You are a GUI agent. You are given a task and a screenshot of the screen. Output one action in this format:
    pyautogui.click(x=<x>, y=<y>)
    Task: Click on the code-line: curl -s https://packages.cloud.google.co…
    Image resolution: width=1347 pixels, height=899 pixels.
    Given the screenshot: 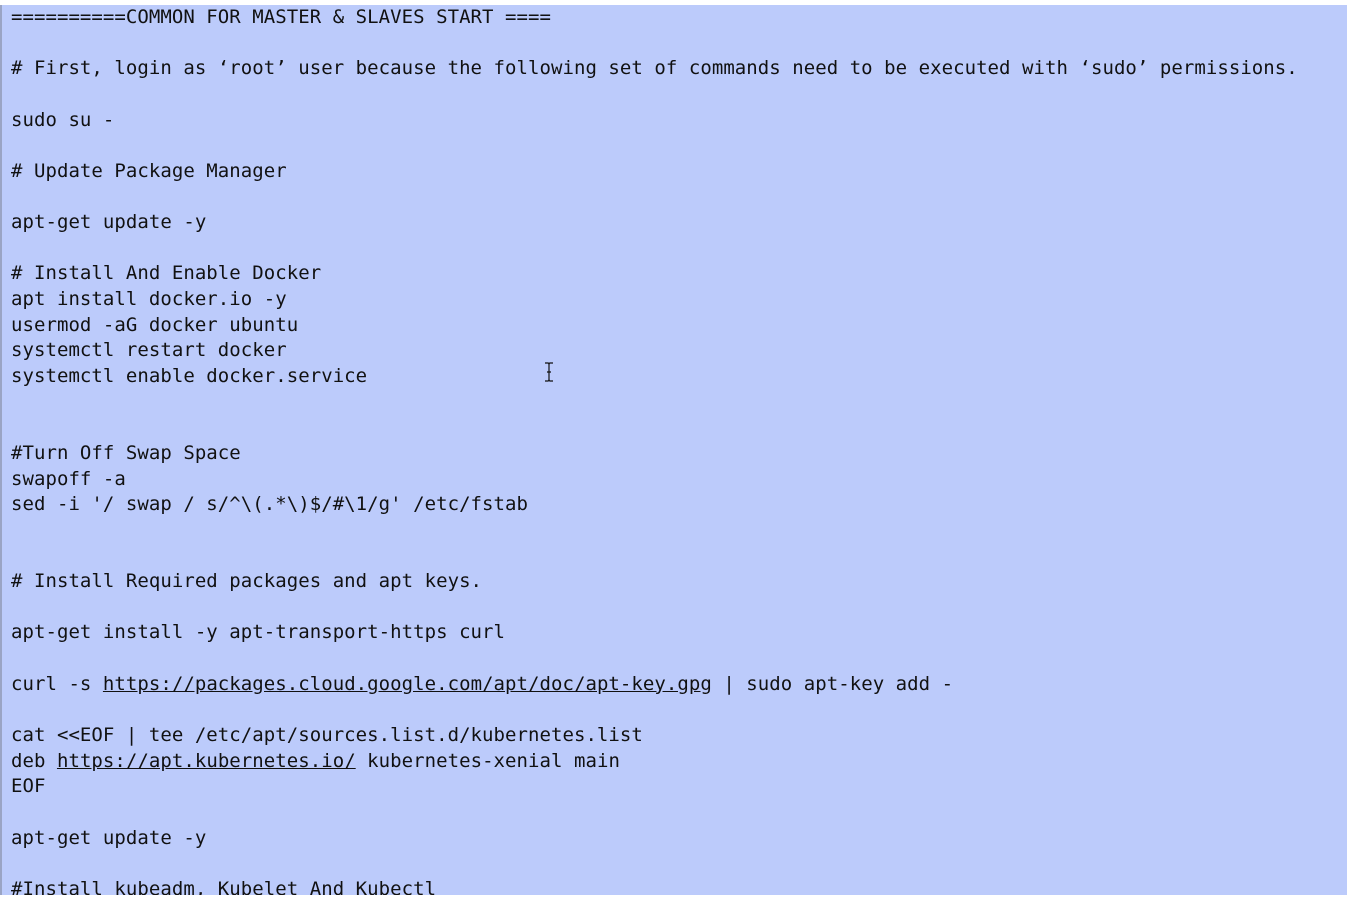 What is the action you would take?
    pyautogui.click(x=679, y=685)
    